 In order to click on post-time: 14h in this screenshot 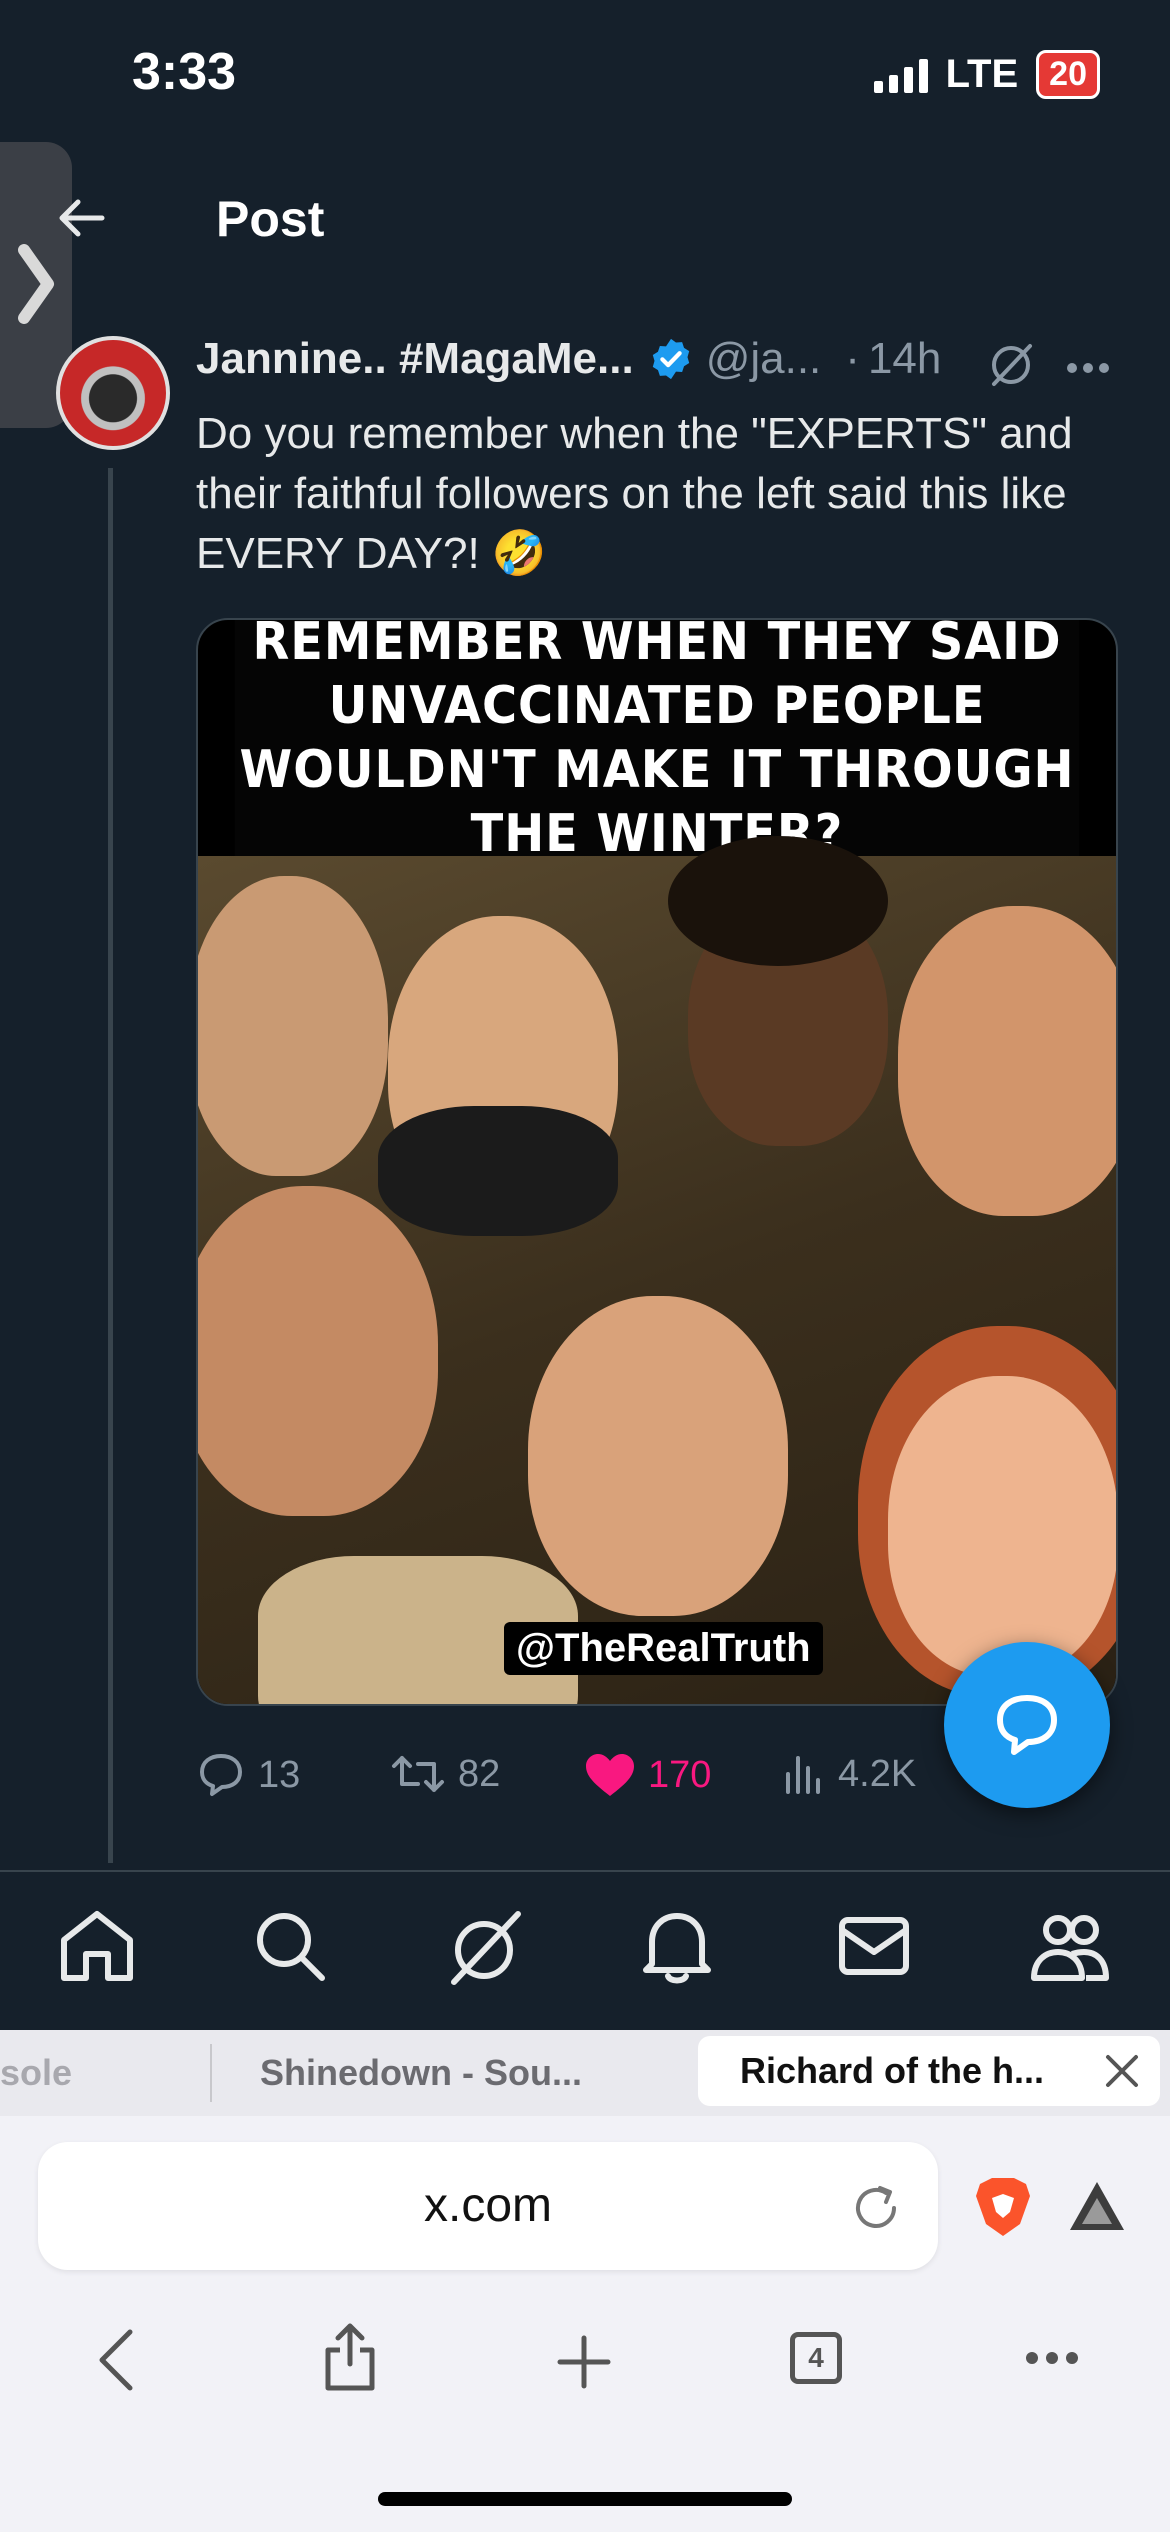, I will do `click(904, 358)`.